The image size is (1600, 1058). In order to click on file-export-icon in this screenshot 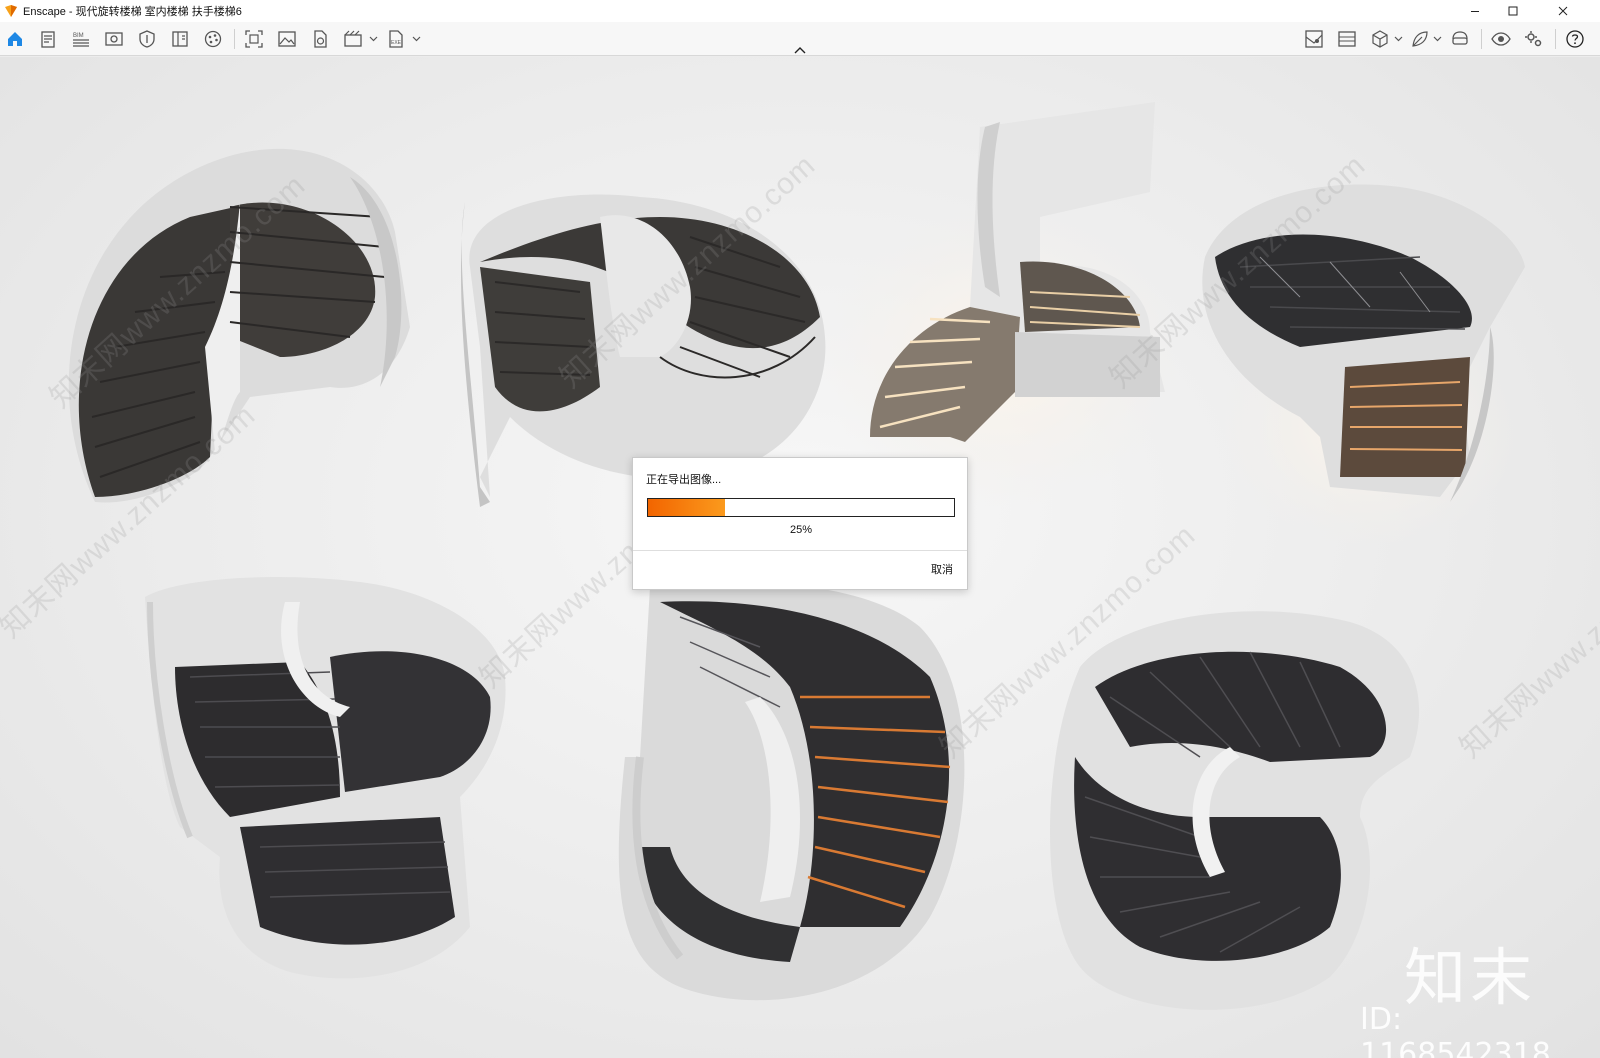, I will do `click(320, 39)`.